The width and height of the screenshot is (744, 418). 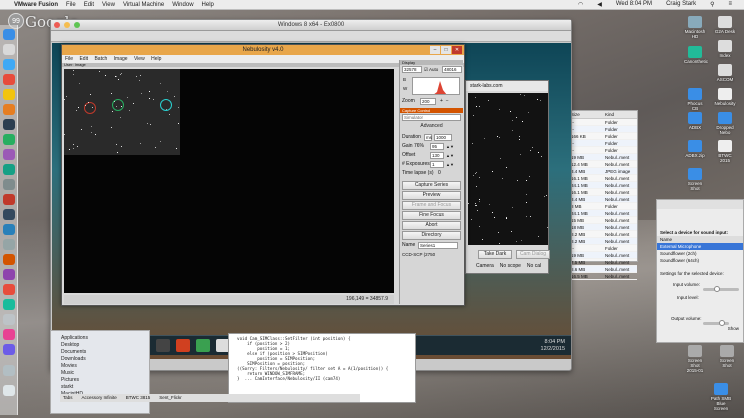 I want to click on menubar-edit: Edit, so click(x=89, y=5).